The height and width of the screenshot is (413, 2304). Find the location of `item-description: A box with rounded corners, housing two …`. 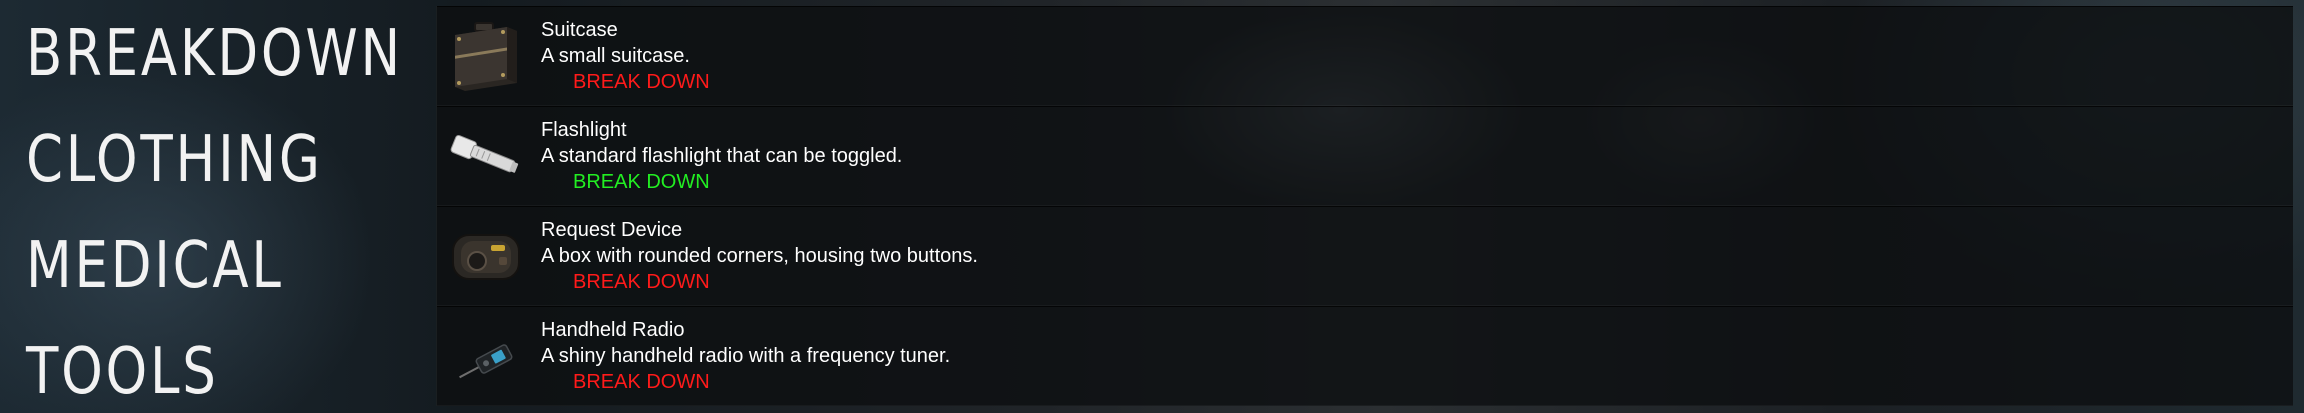

item-description: A box with rounded corners, housing two … is located at coordinates (759, 256).